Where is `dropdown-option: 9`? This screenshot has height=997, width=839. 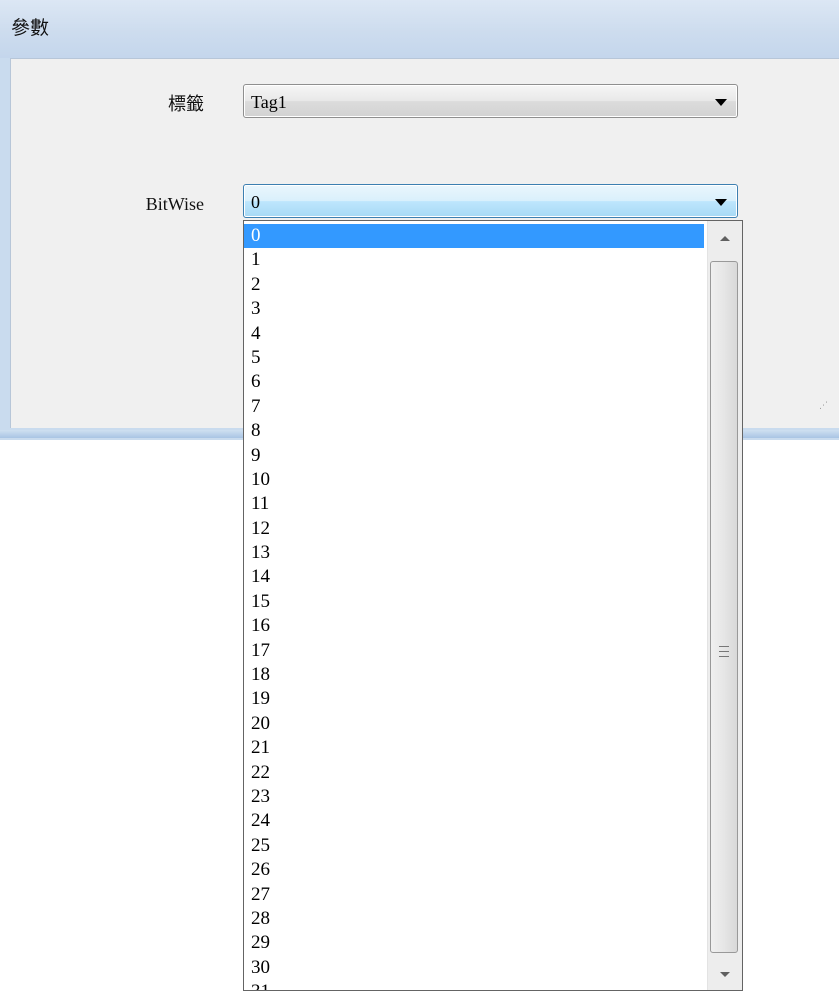 dropdown-option: 9 is located at coordinates (474, 456).